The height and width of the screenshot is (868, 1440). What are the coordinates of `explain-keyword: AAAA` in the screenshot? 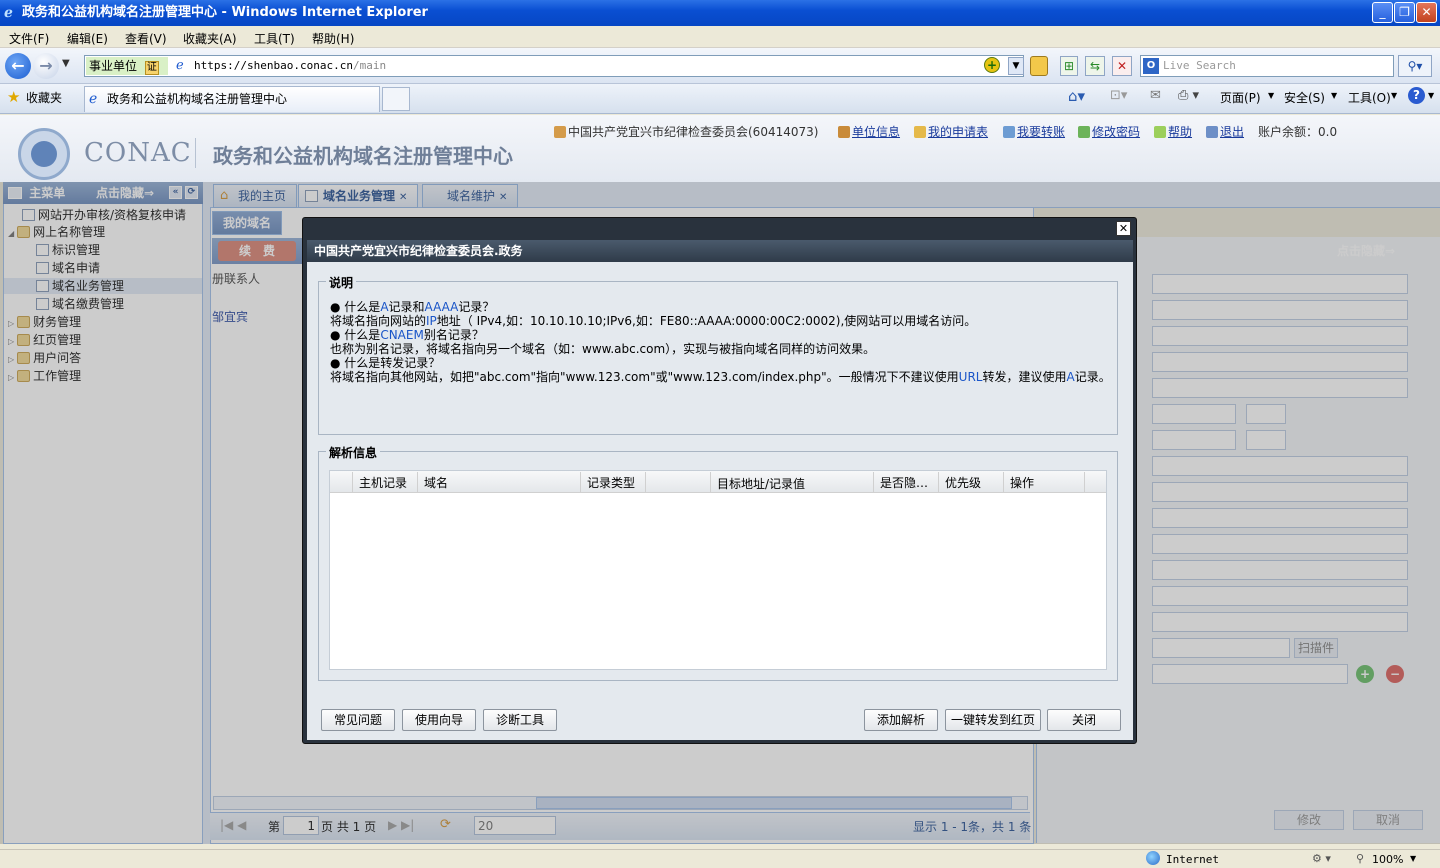 It's located at (441, 307).